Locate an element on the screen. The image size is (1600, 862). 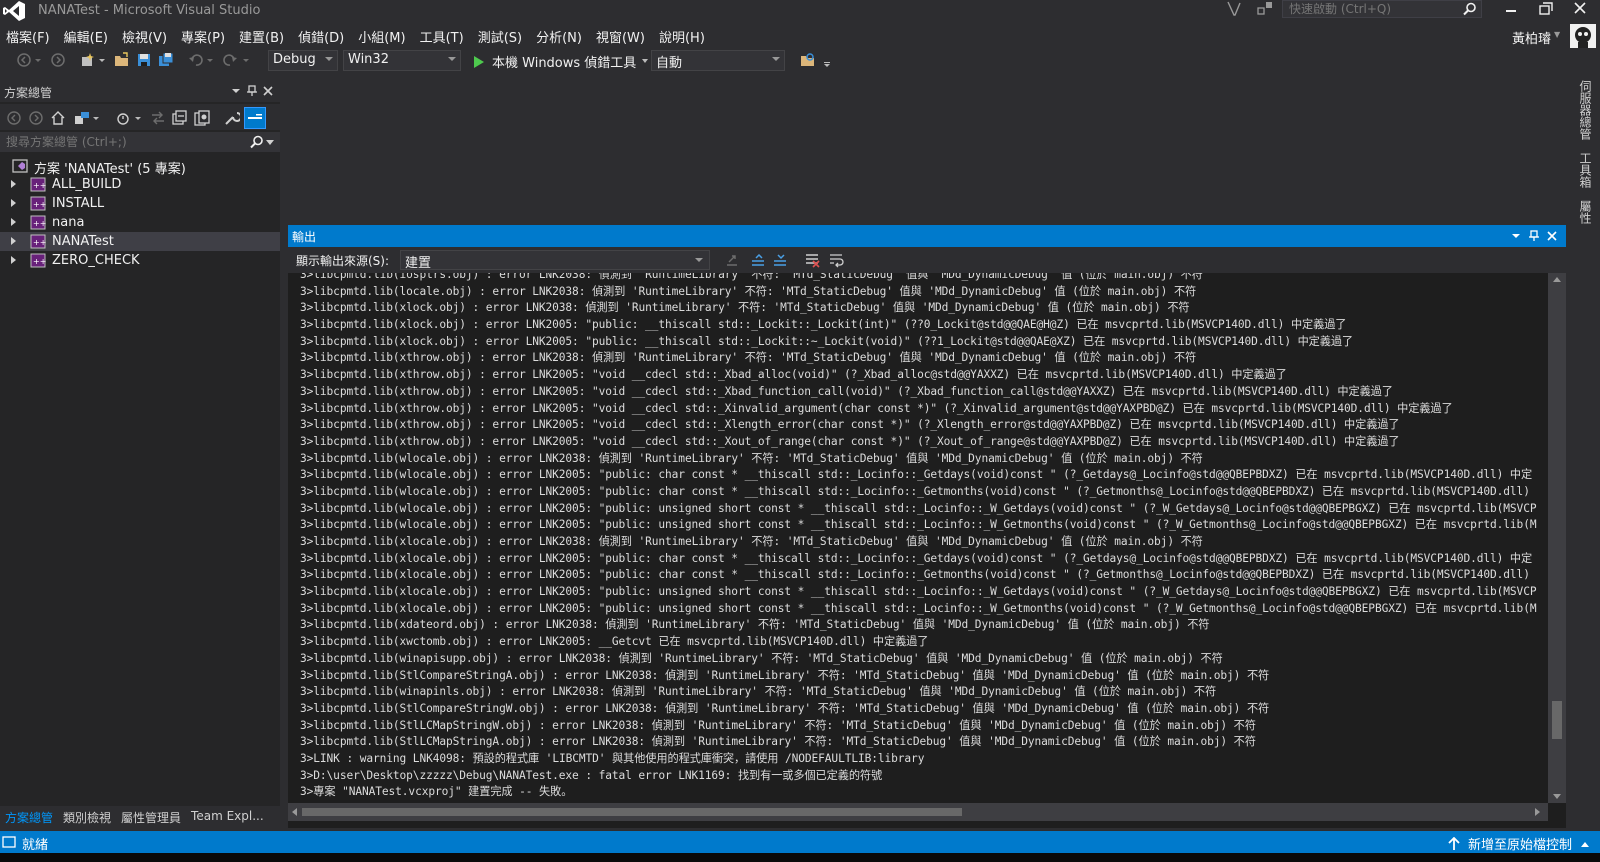
filter-dropdown-icon is located at coordinates (138, 118).